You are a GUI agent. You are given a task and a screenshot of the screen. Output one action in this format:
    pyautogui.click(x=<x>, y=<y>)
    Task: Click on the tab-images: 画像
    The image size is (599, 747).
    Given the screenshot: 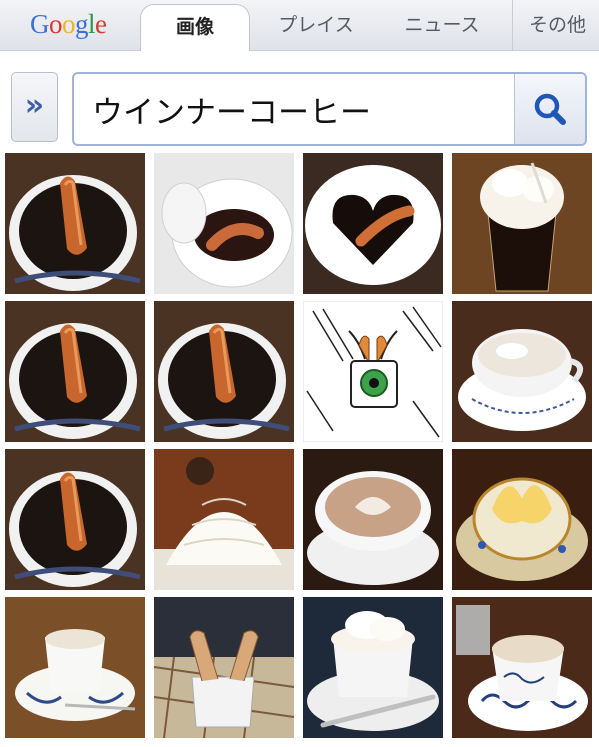 What is the action you would take?
    pyautogui.click(x=195, y=27)
    